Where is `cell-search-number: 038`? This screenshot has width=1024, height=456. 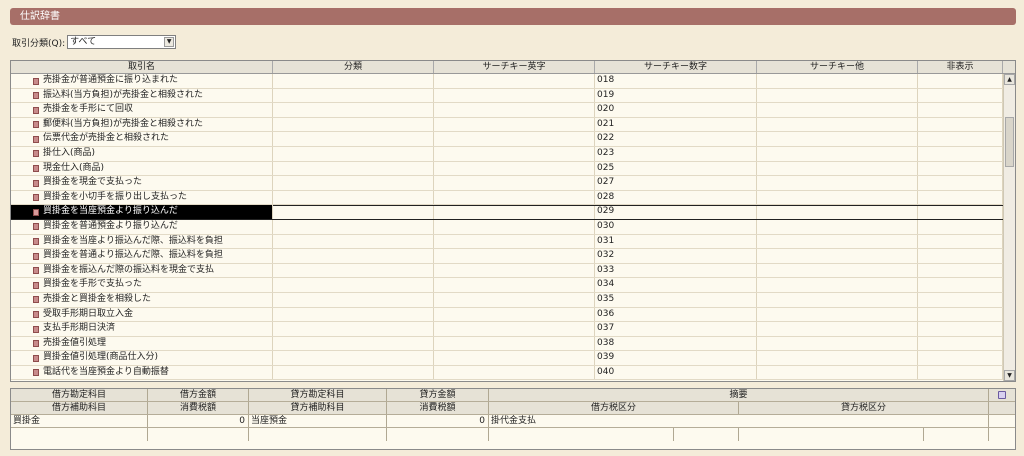
cell-search-number: 038 is located at coordinates (676, 343).